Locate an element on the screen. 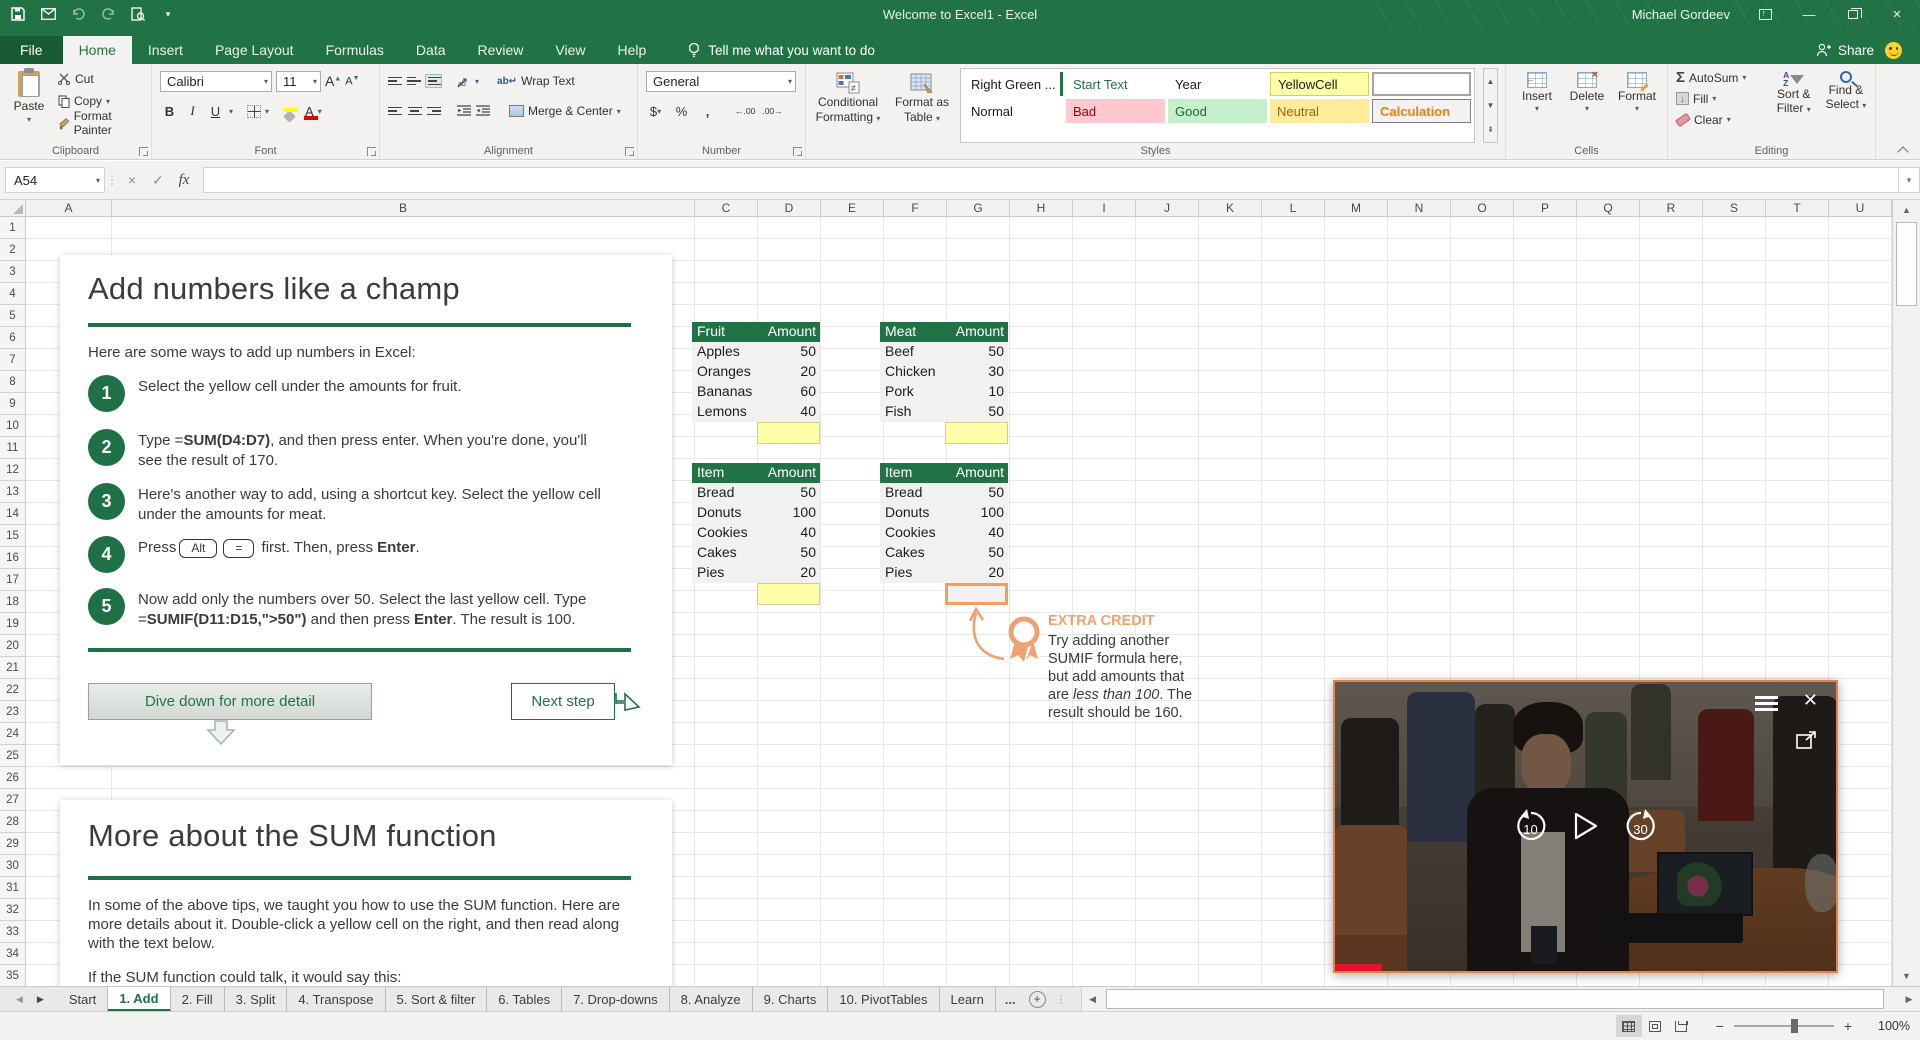 Image resolution: width=1920 pixels, height=1040 pixels. row-header-35: 35 is located at coordinates (12, 976).